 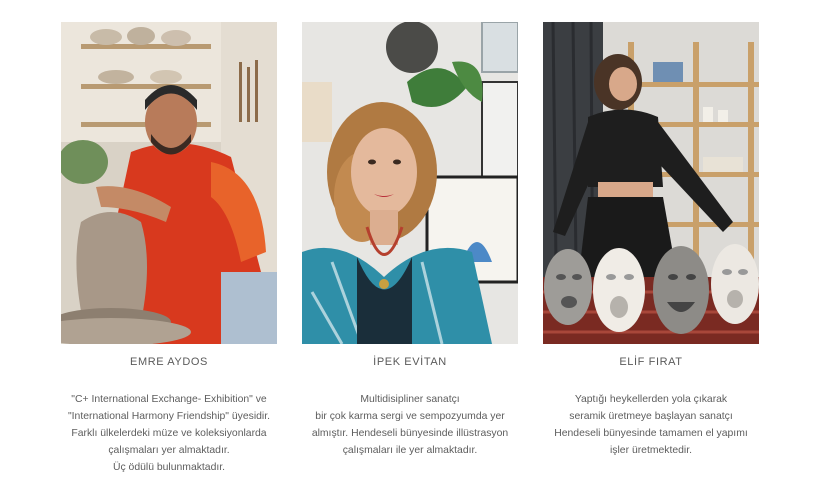 I want to click on bio-line: çalışmaları yer almaktadır., so click(x=169, y=450).